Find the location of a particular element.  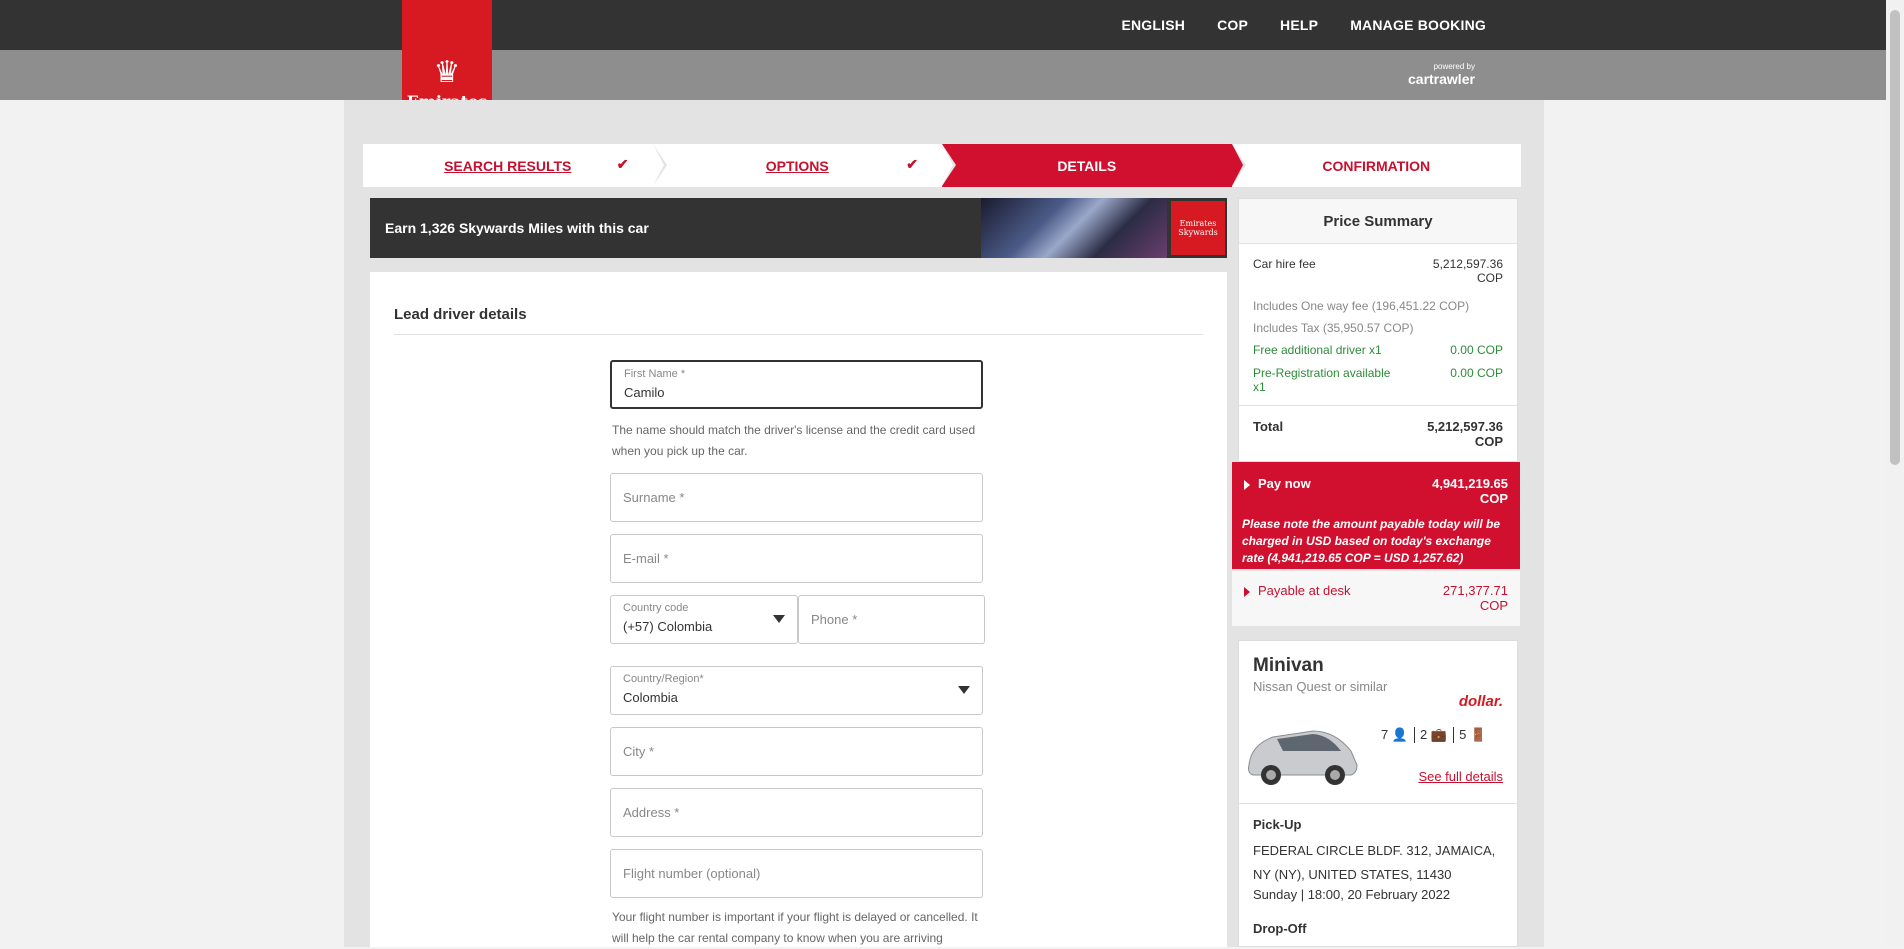

language-link: ENGLISH is located at coordinates (1153, 25).